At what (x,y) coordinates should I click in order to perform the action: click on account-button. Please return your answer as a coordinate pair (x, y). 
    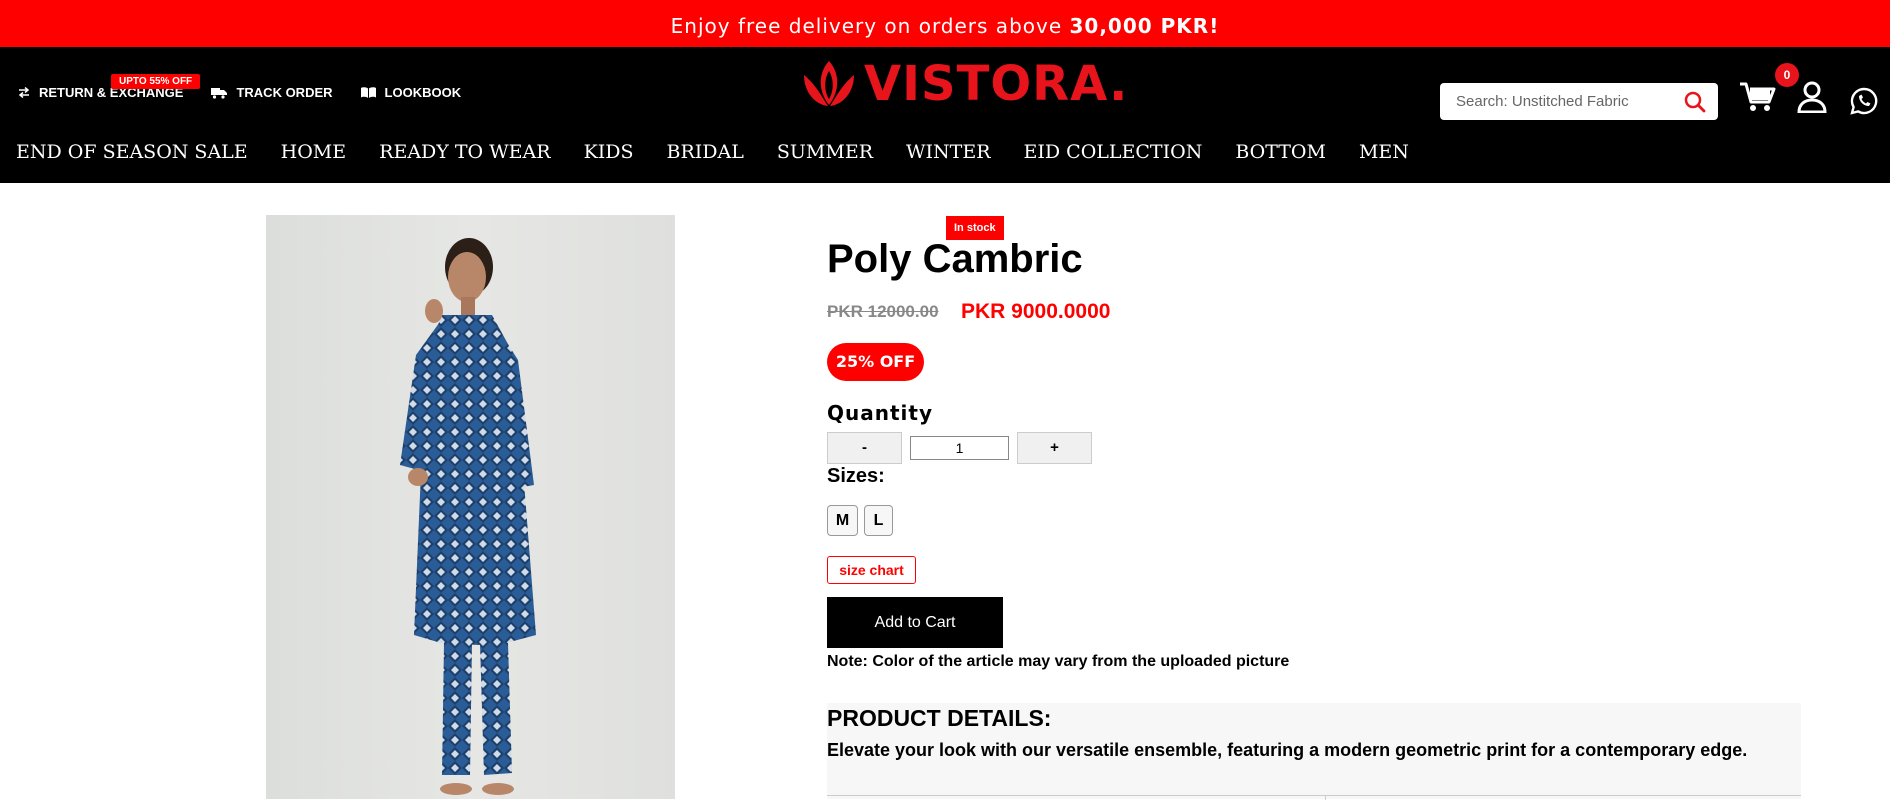
    Looking at the image, I should click on (1812, 99).